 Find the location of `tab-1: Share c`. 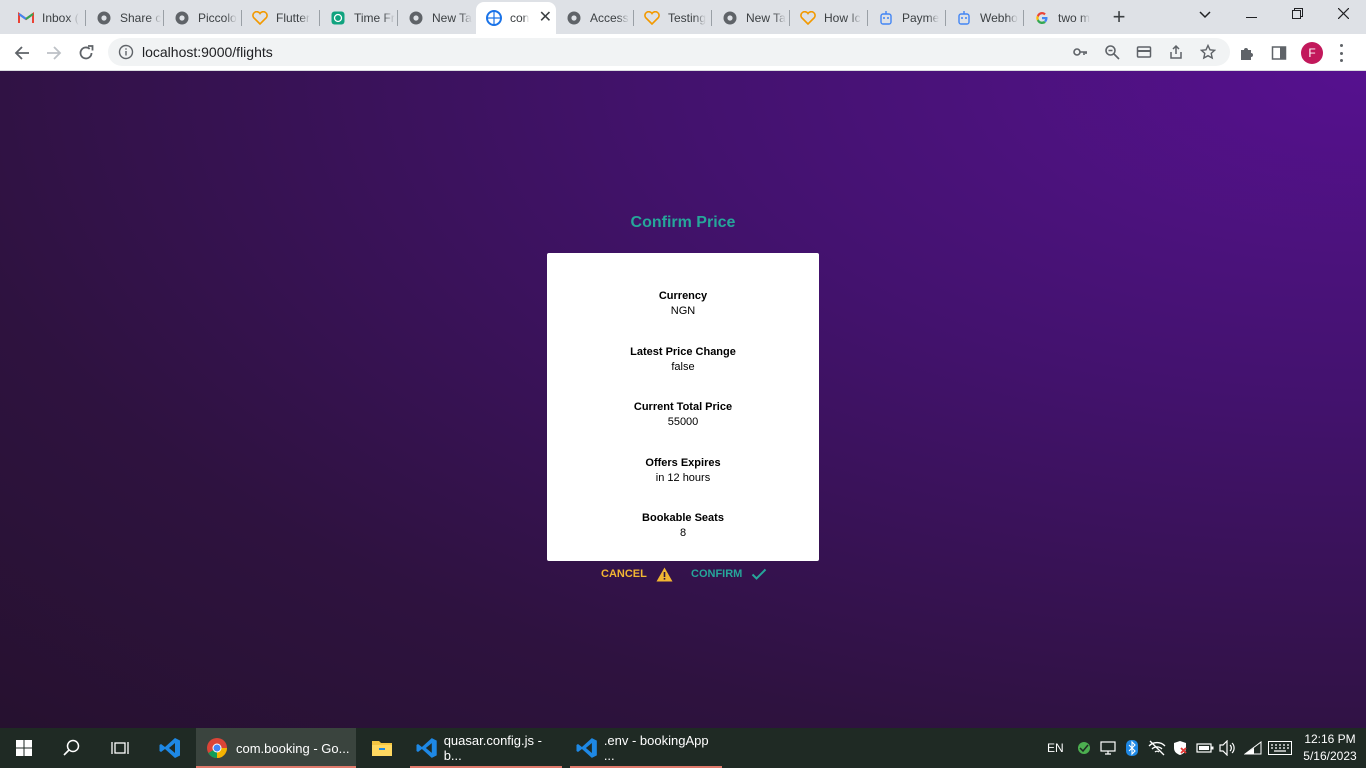

tab-1: Share c is located at coordinates (125, 18).